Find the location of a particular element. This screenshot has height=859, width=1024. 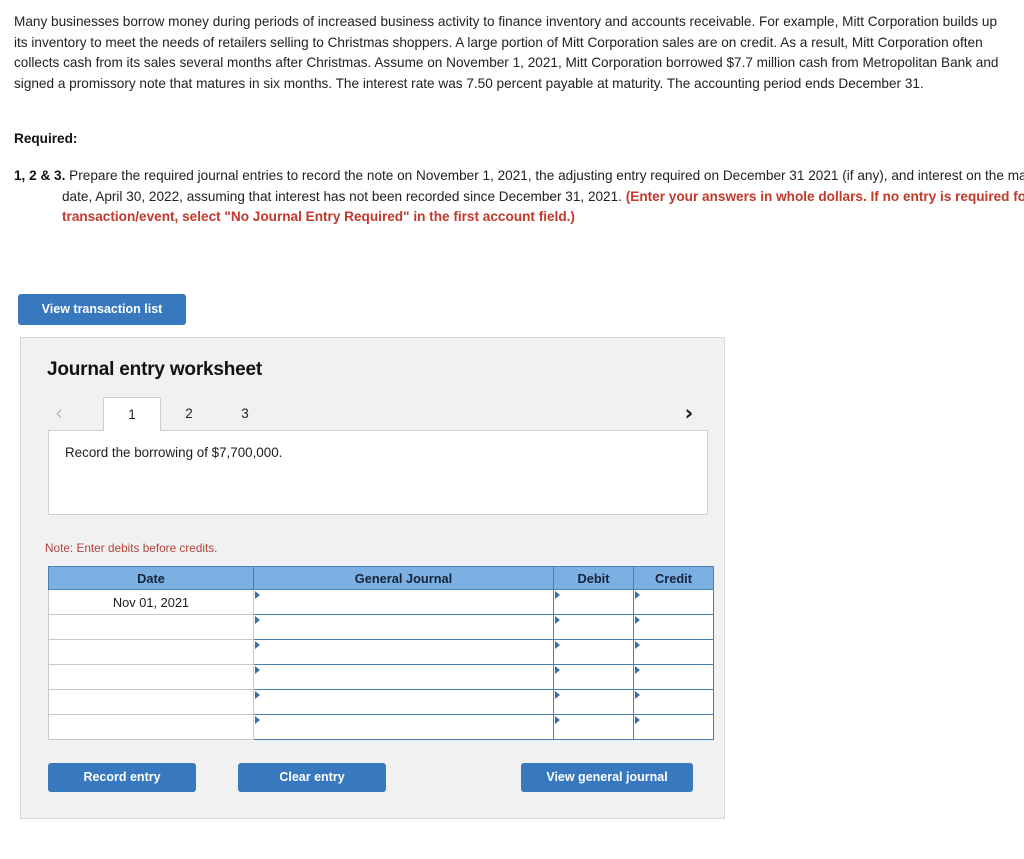

worksheet-tab-bar: ‹ 1 2 3 › is located at coordinates (378, 414).